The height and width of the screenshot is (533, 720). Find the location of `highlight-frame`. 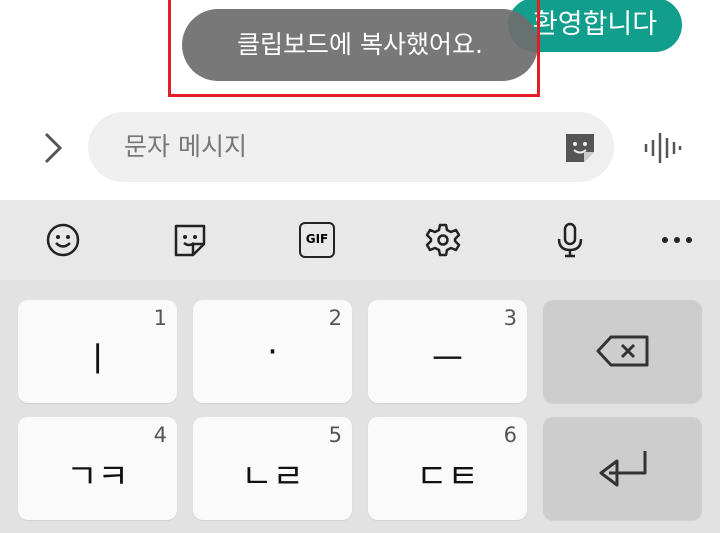

highlight-frame is located at coordinates (354, 48).